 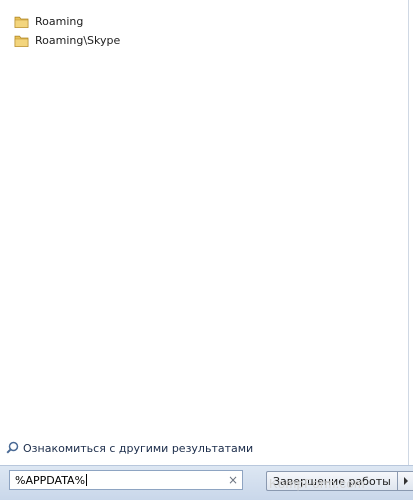 I want to click on see-more-results-link: Ознакомиться с другими результатами, so click(x=129, y=448).